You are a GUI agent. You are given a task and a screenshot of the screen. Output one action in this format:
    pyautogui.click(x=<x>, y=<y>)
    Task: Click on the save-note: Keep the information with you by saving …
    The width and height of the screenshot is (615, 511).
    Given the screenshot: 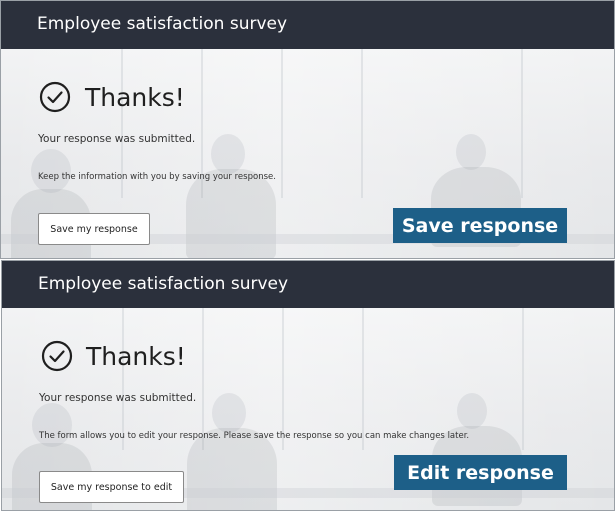 What is the action you would take?
    pyautogui.click(x=157, y=177)
    